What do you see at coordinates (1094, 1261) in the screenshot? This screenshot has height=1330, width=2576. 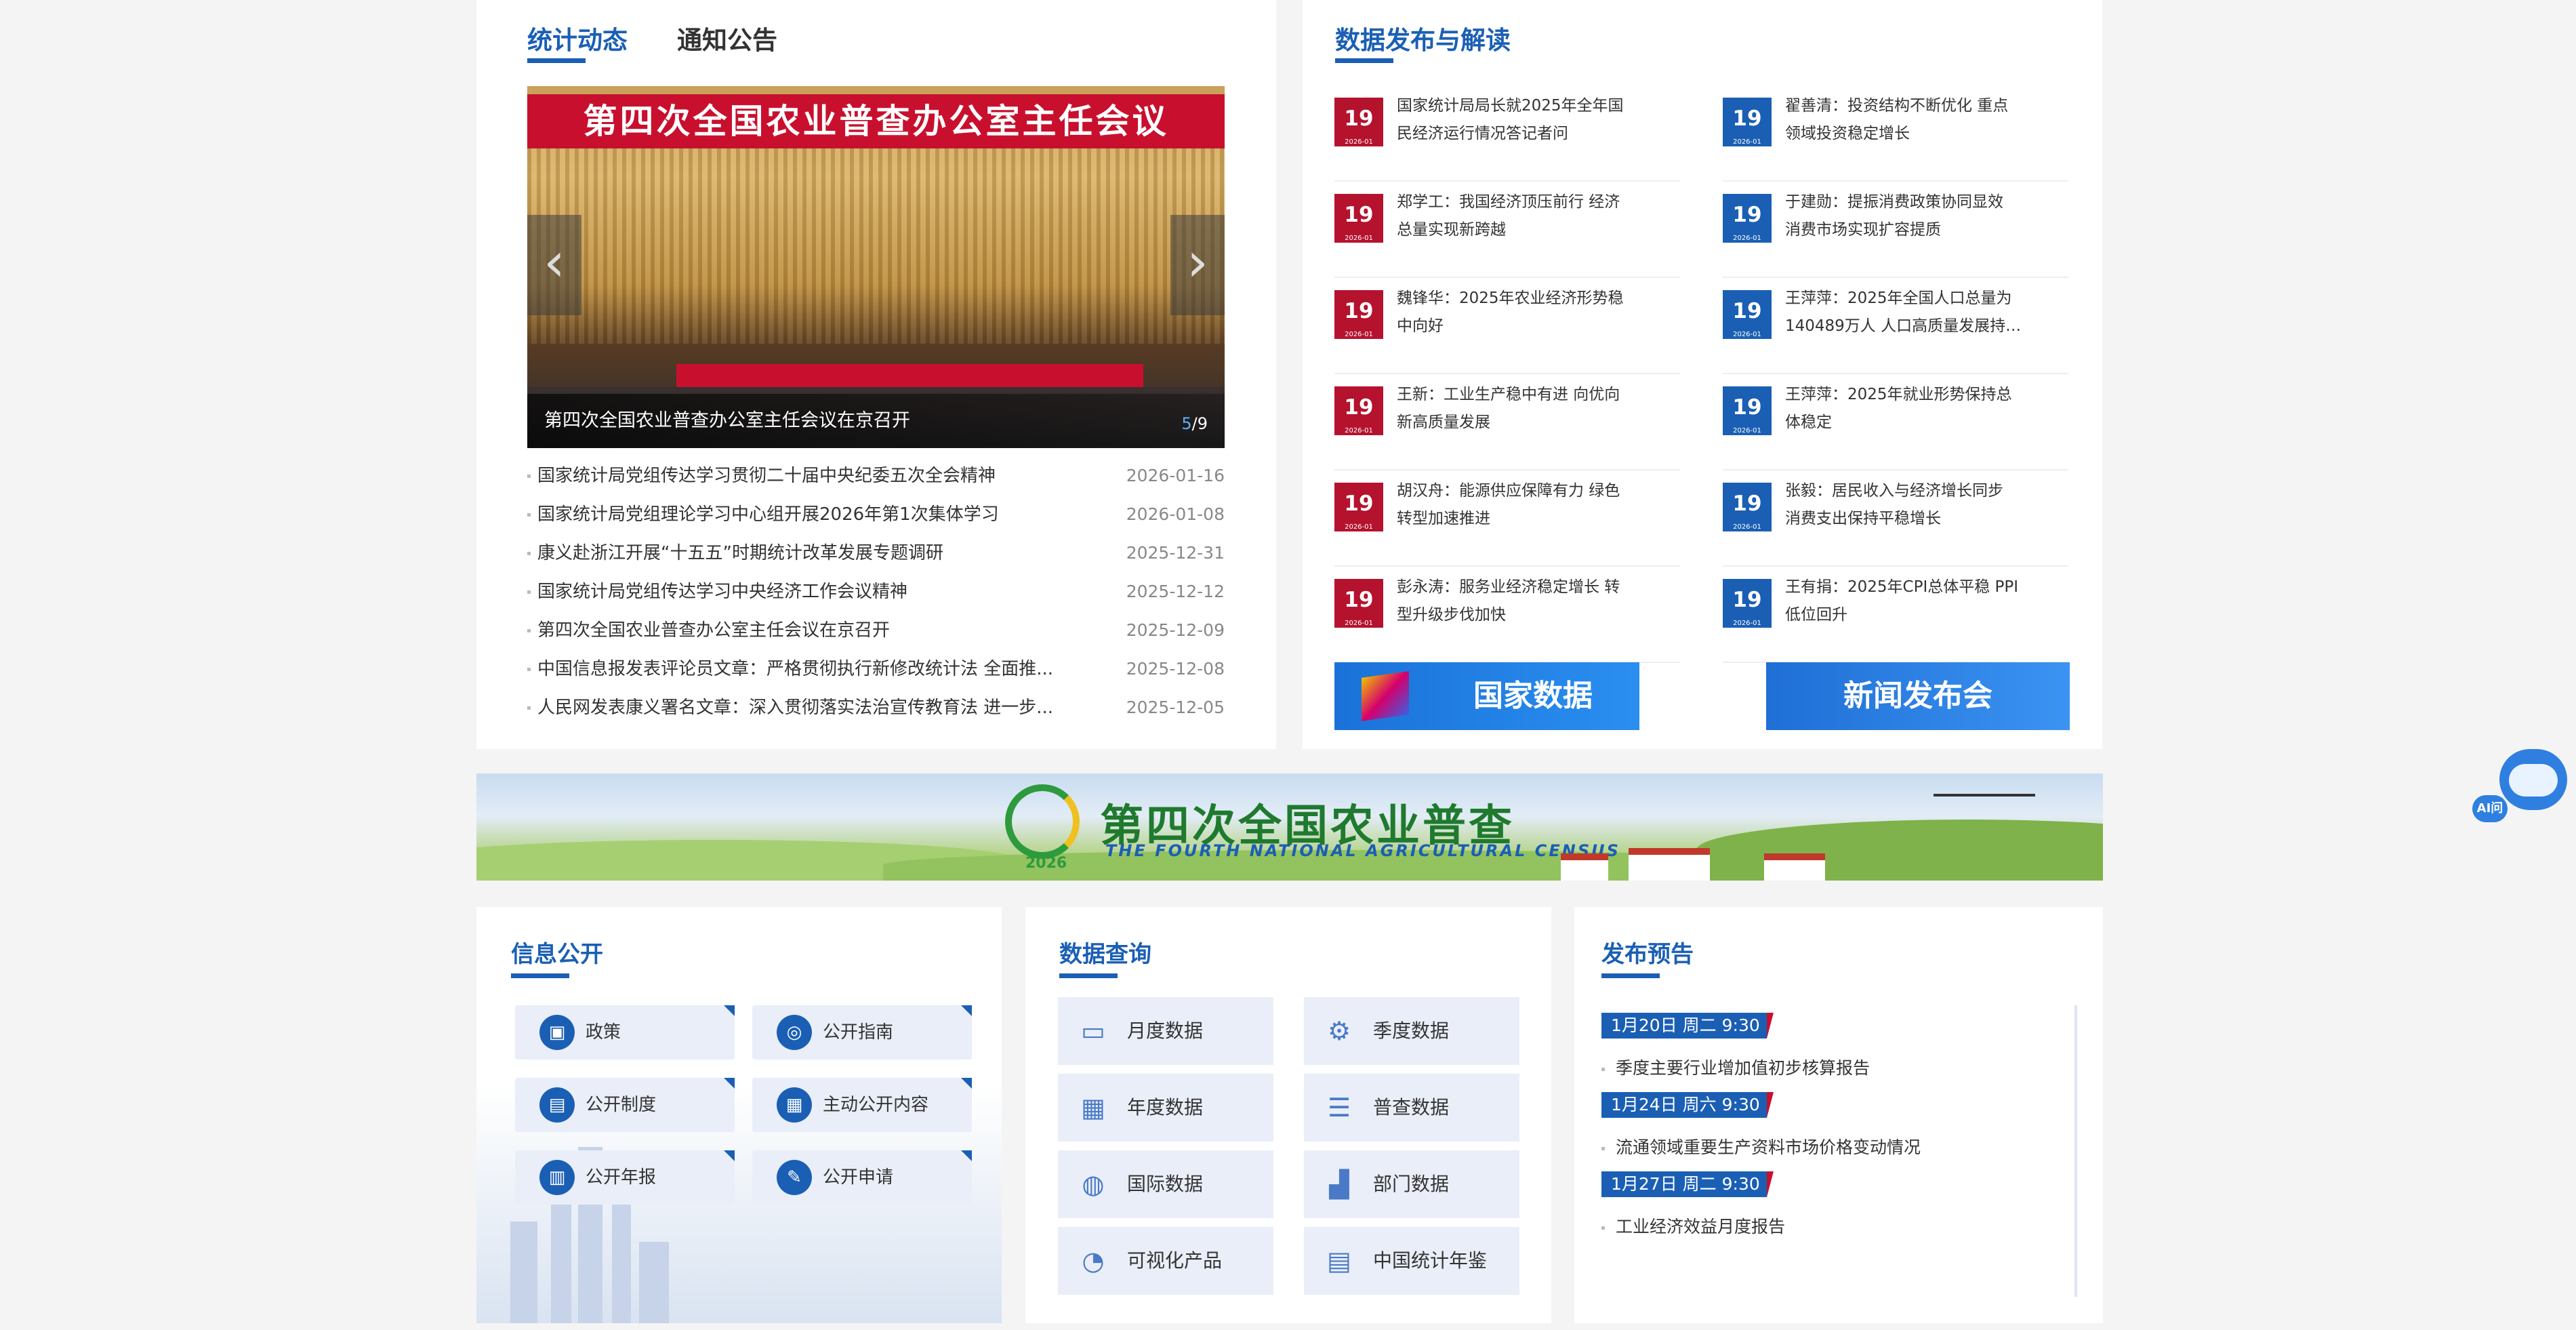 I see `visual-icon: ◔` at bounding box center [1094, 1261].